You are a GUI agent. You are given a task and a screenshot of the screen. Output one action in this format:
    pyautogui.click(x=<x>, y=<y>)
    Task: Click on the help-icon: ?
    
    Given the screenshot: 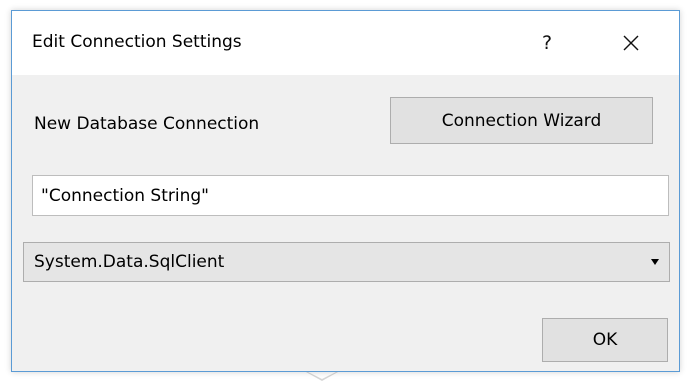 What is the action you would take?
    pyautogui.click(x=547, y=43)
    